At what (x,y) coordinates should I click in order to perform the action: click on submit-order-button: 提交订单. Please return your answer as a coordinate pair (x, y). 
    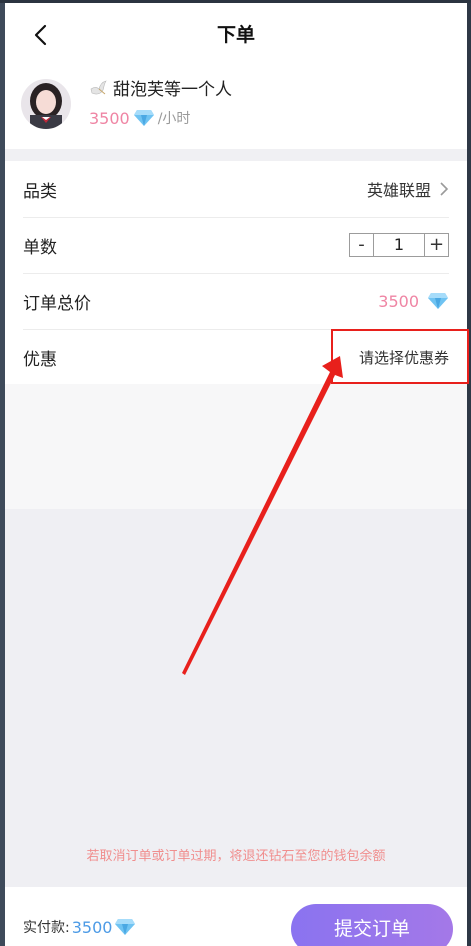
    Looking at the image, I should click on (372, 925).